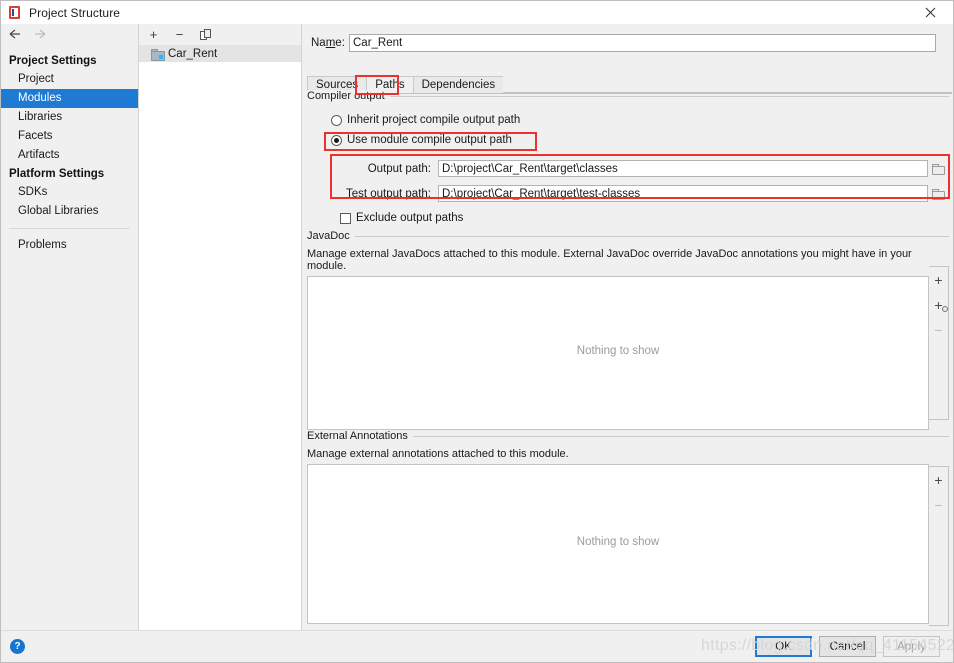 This screenshot has height=663, width=954. I want to click on remove-annotation-button: −, so click(938, 505).